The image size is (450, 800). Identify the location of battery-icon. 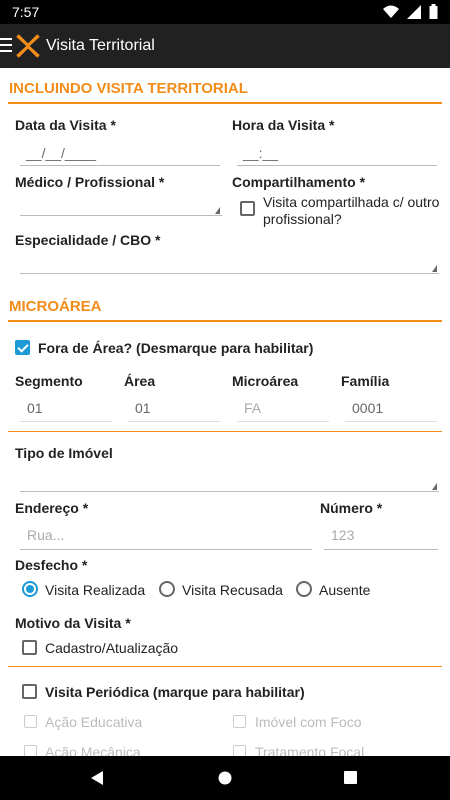
(433, 11).